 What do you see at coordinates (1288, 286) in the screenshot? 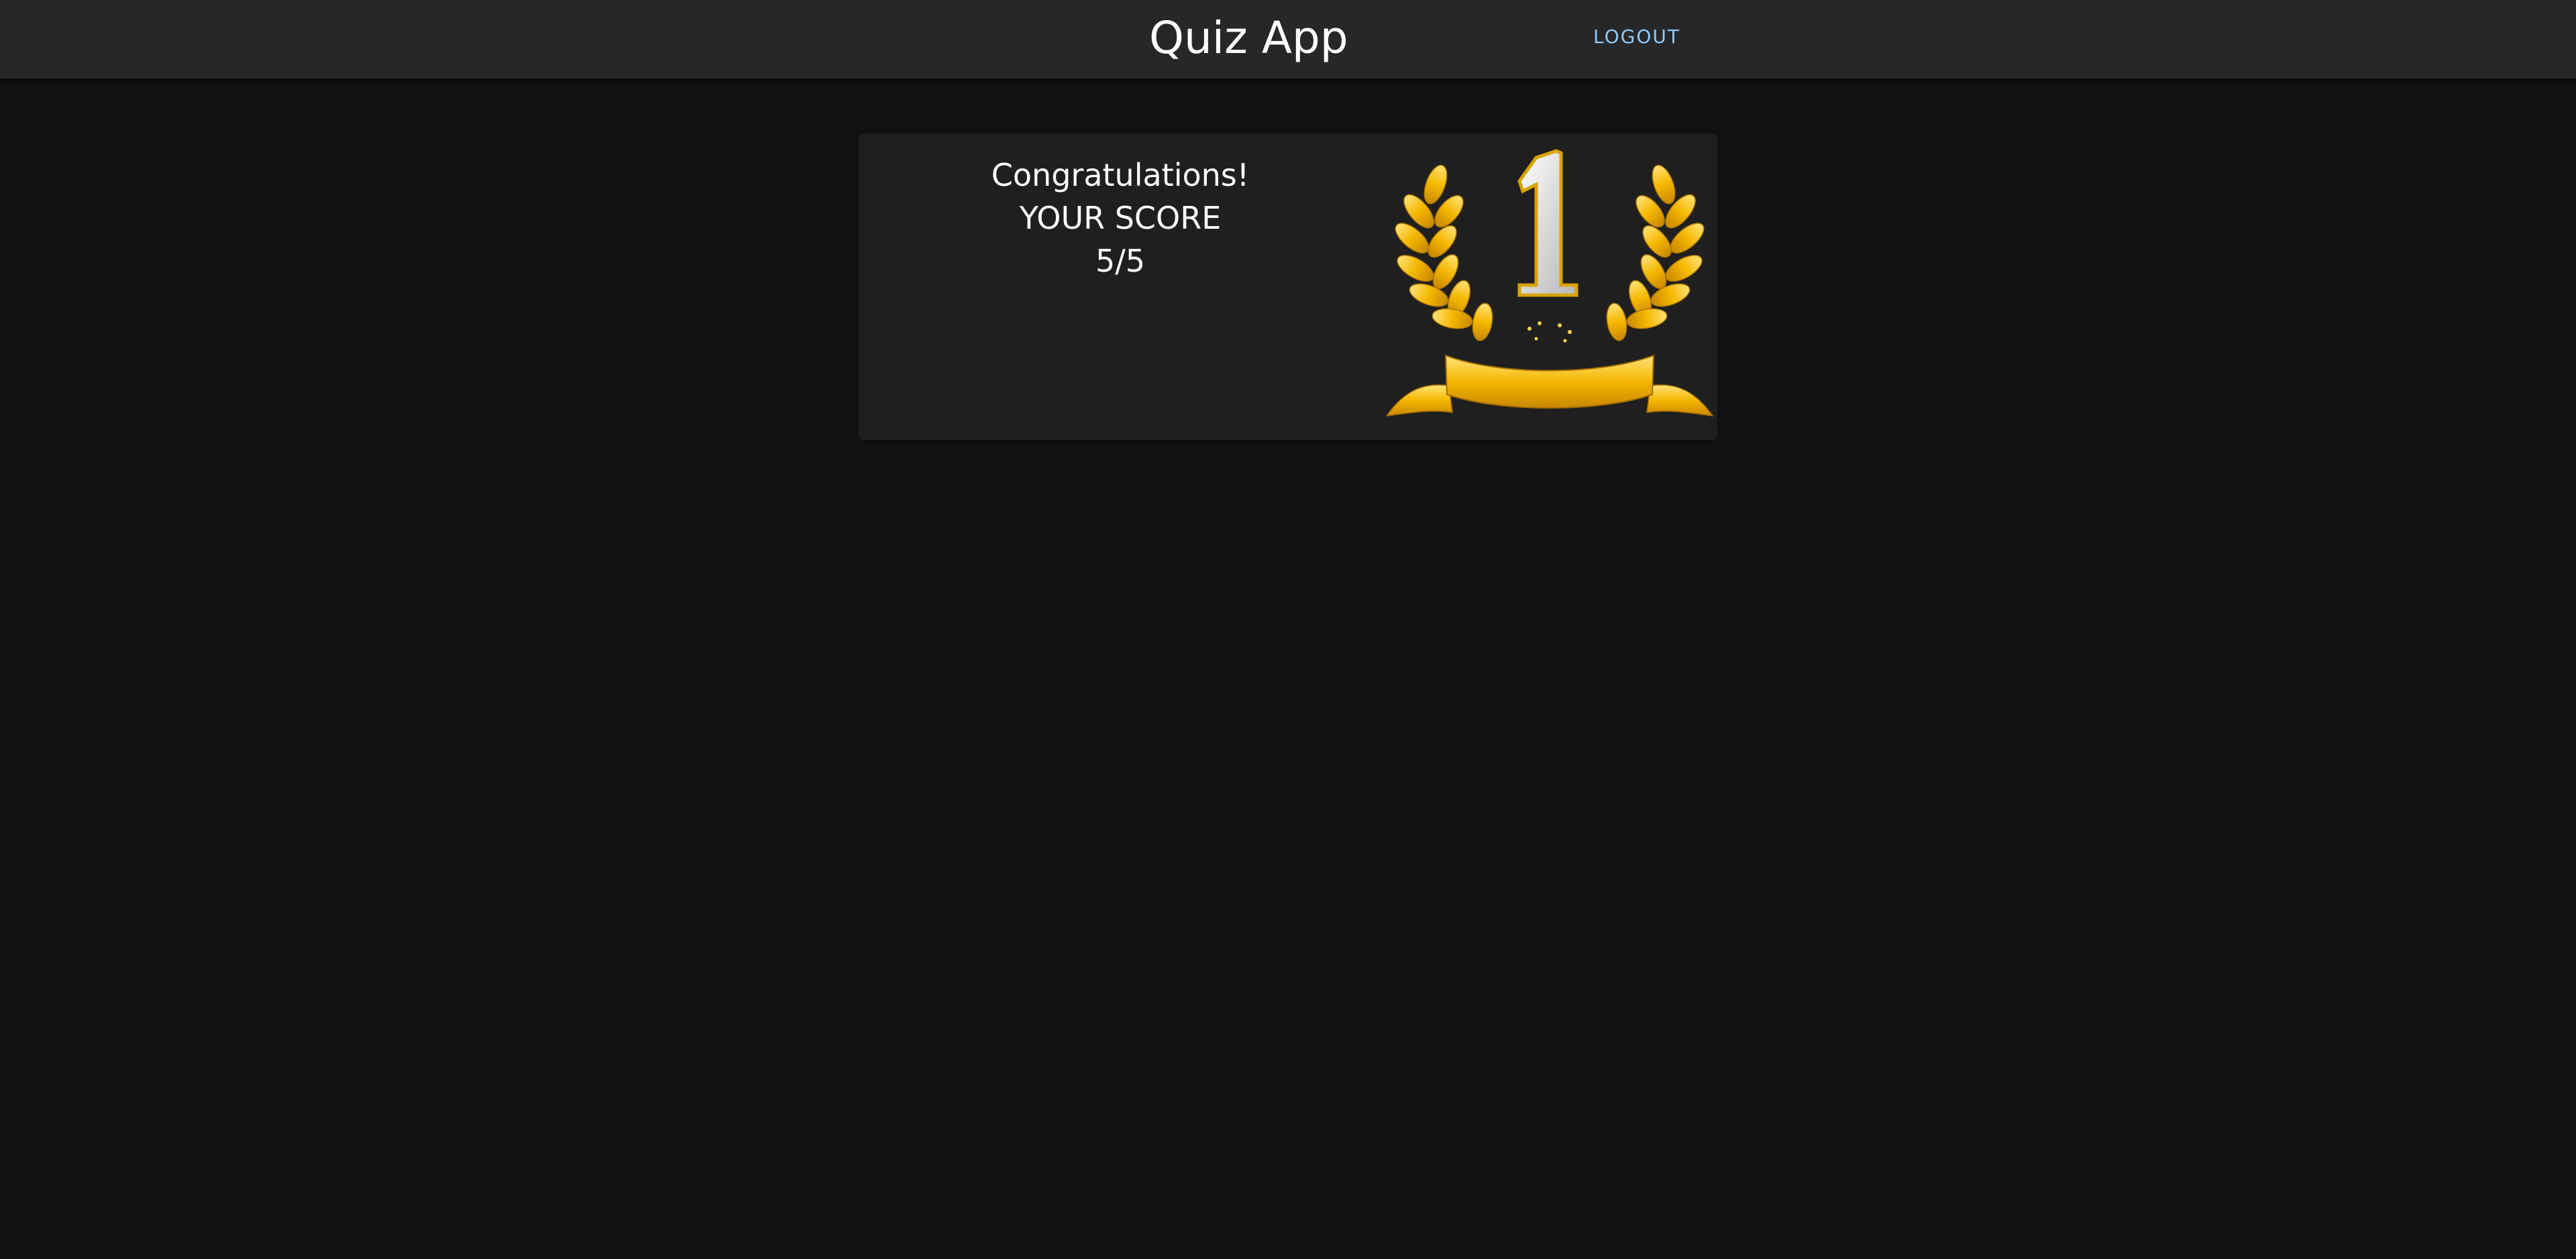
I see `result-card: Congratulations! YOUR SCORE 5/5` at bounding box center [1288, 286].